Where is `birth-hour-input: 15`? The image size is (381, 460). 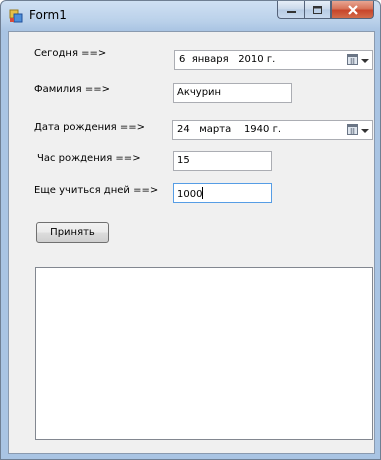 birth-hour-input: 15 is located at coordinates (222, 161).